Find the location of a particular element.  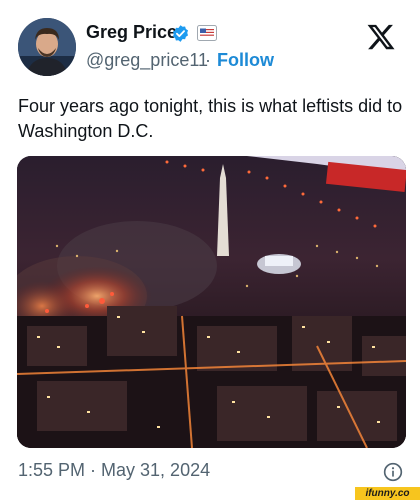

ifunny-watermark: ifunny.co is located at coordinates (387, 493).